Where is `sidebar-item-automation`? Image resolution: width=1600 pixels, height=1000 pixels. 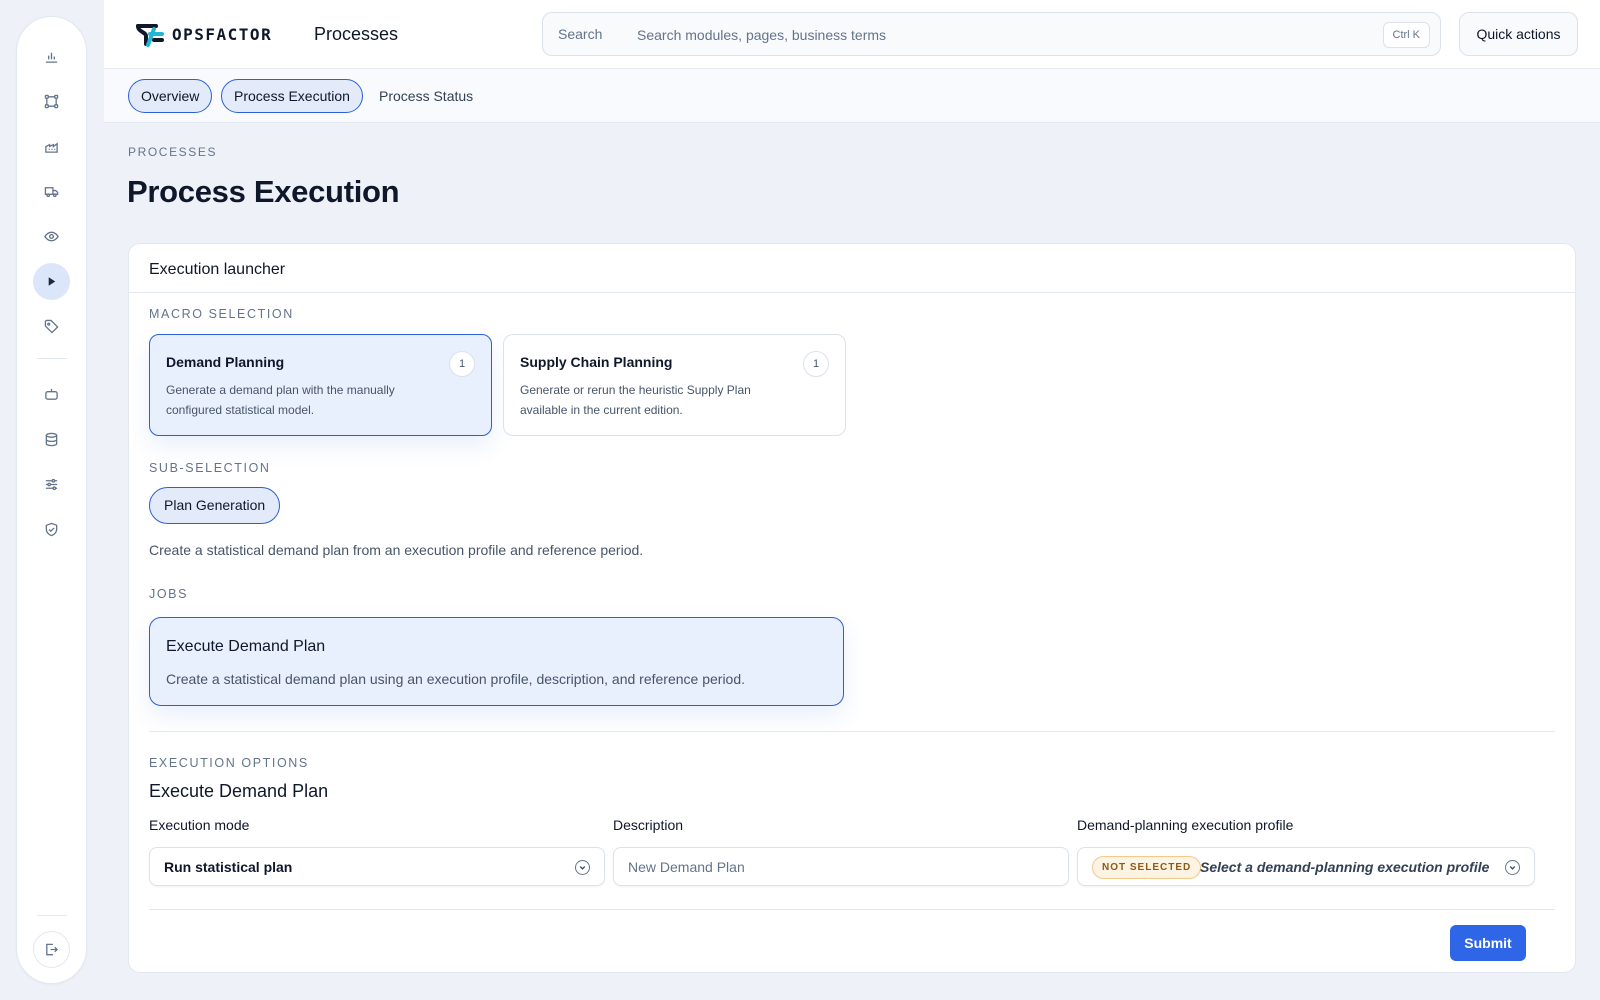
sidebar-item-automation is located at coordinates (51, 394).